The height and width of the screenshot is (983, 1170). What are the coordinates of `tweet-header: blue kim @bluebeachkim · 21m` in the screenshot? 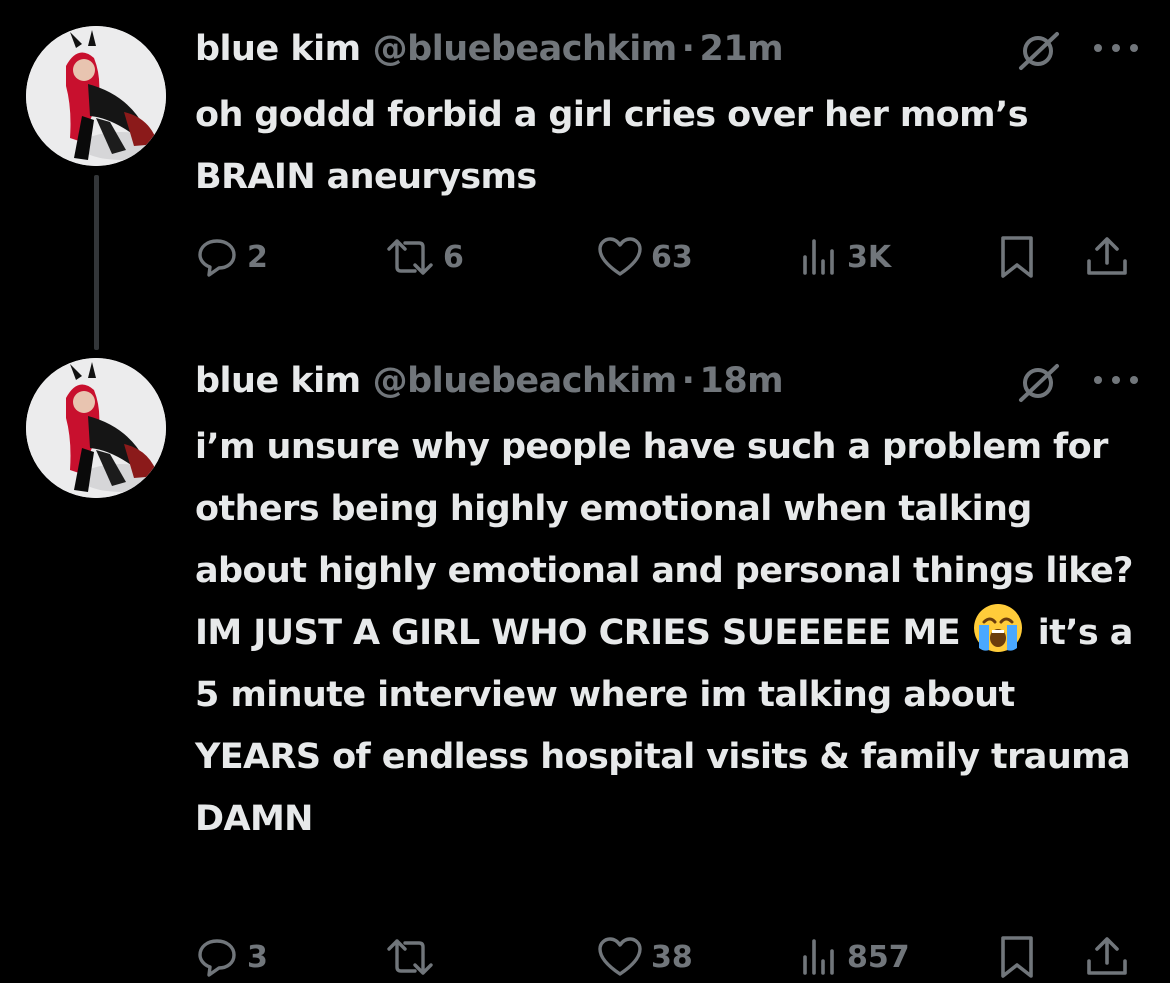 It's located at (489, 49).